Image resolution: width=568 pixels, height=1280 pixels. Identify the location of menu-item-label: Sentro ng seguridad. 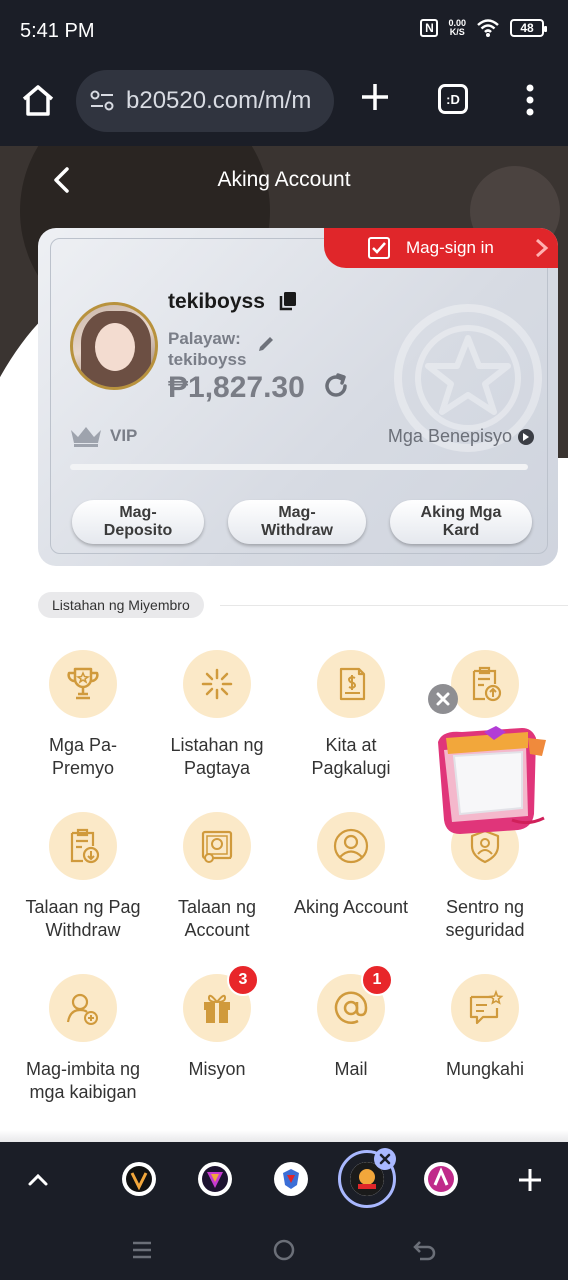
(485, 918).